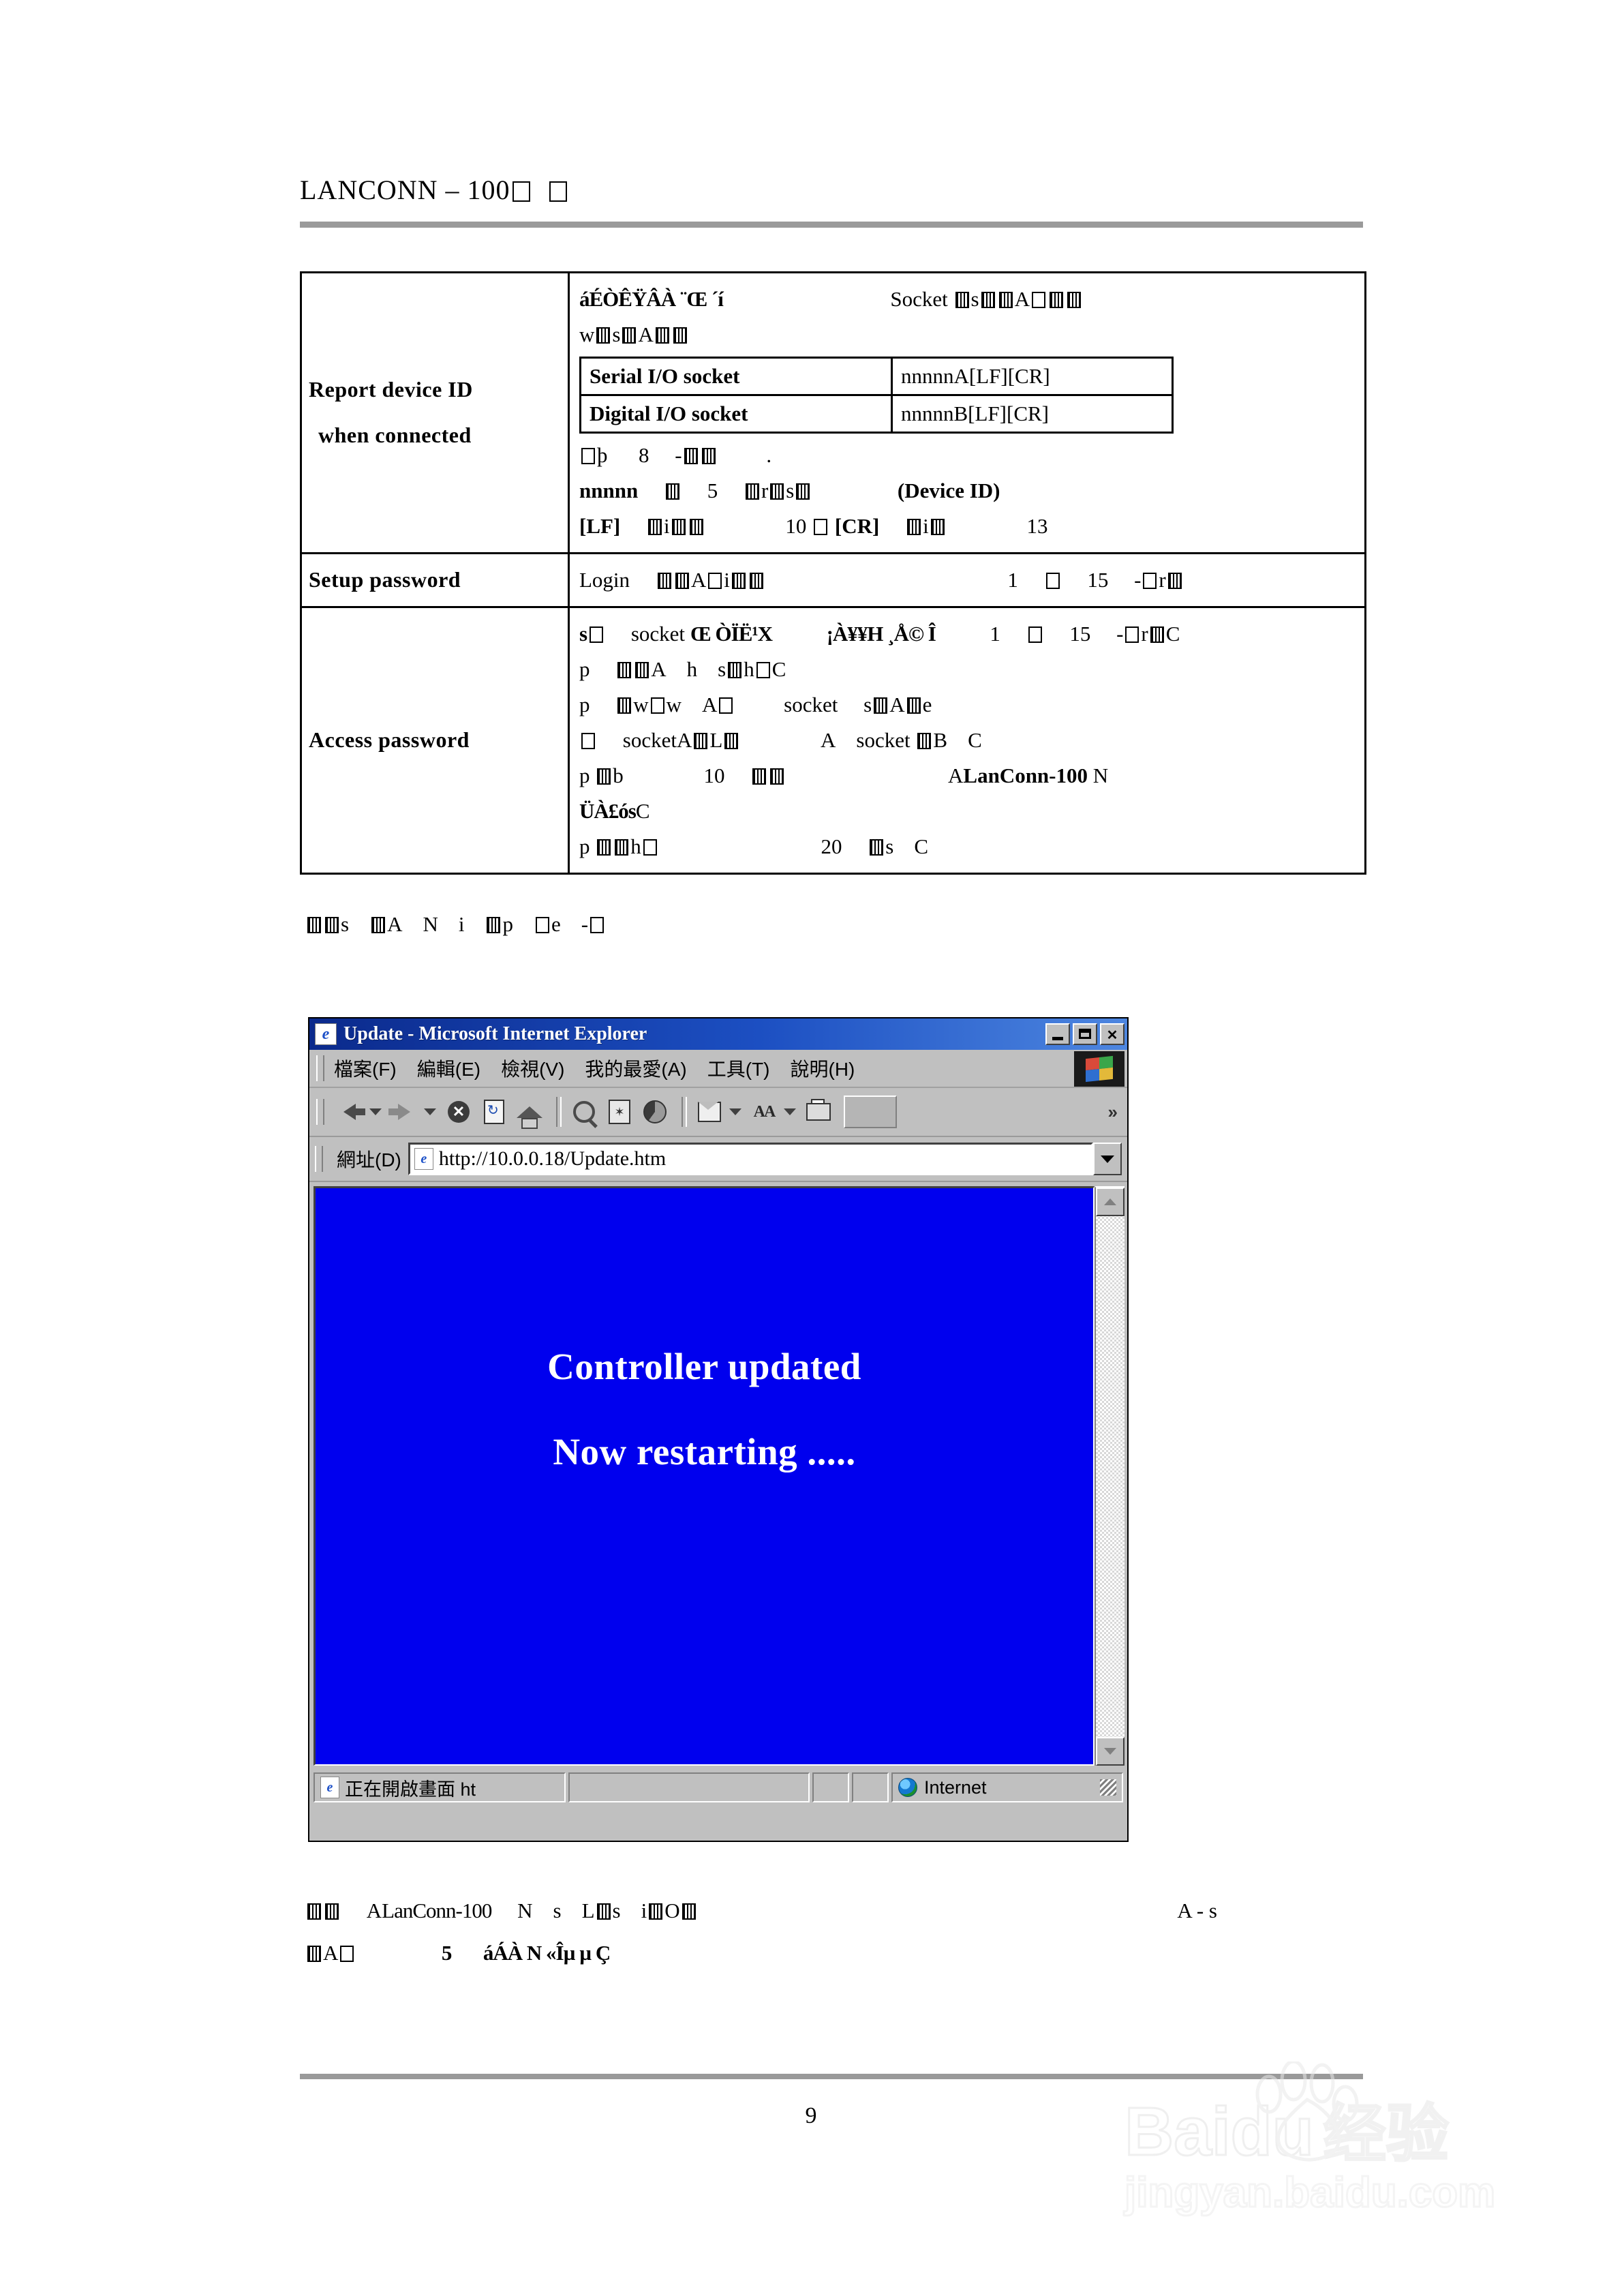 The height and width of the screenshot is (2296, 1622). Describe the element at coordinates (435, 412) in the screenshot. I see `row-label-report-device-id: Report device ID when connected` at that location.